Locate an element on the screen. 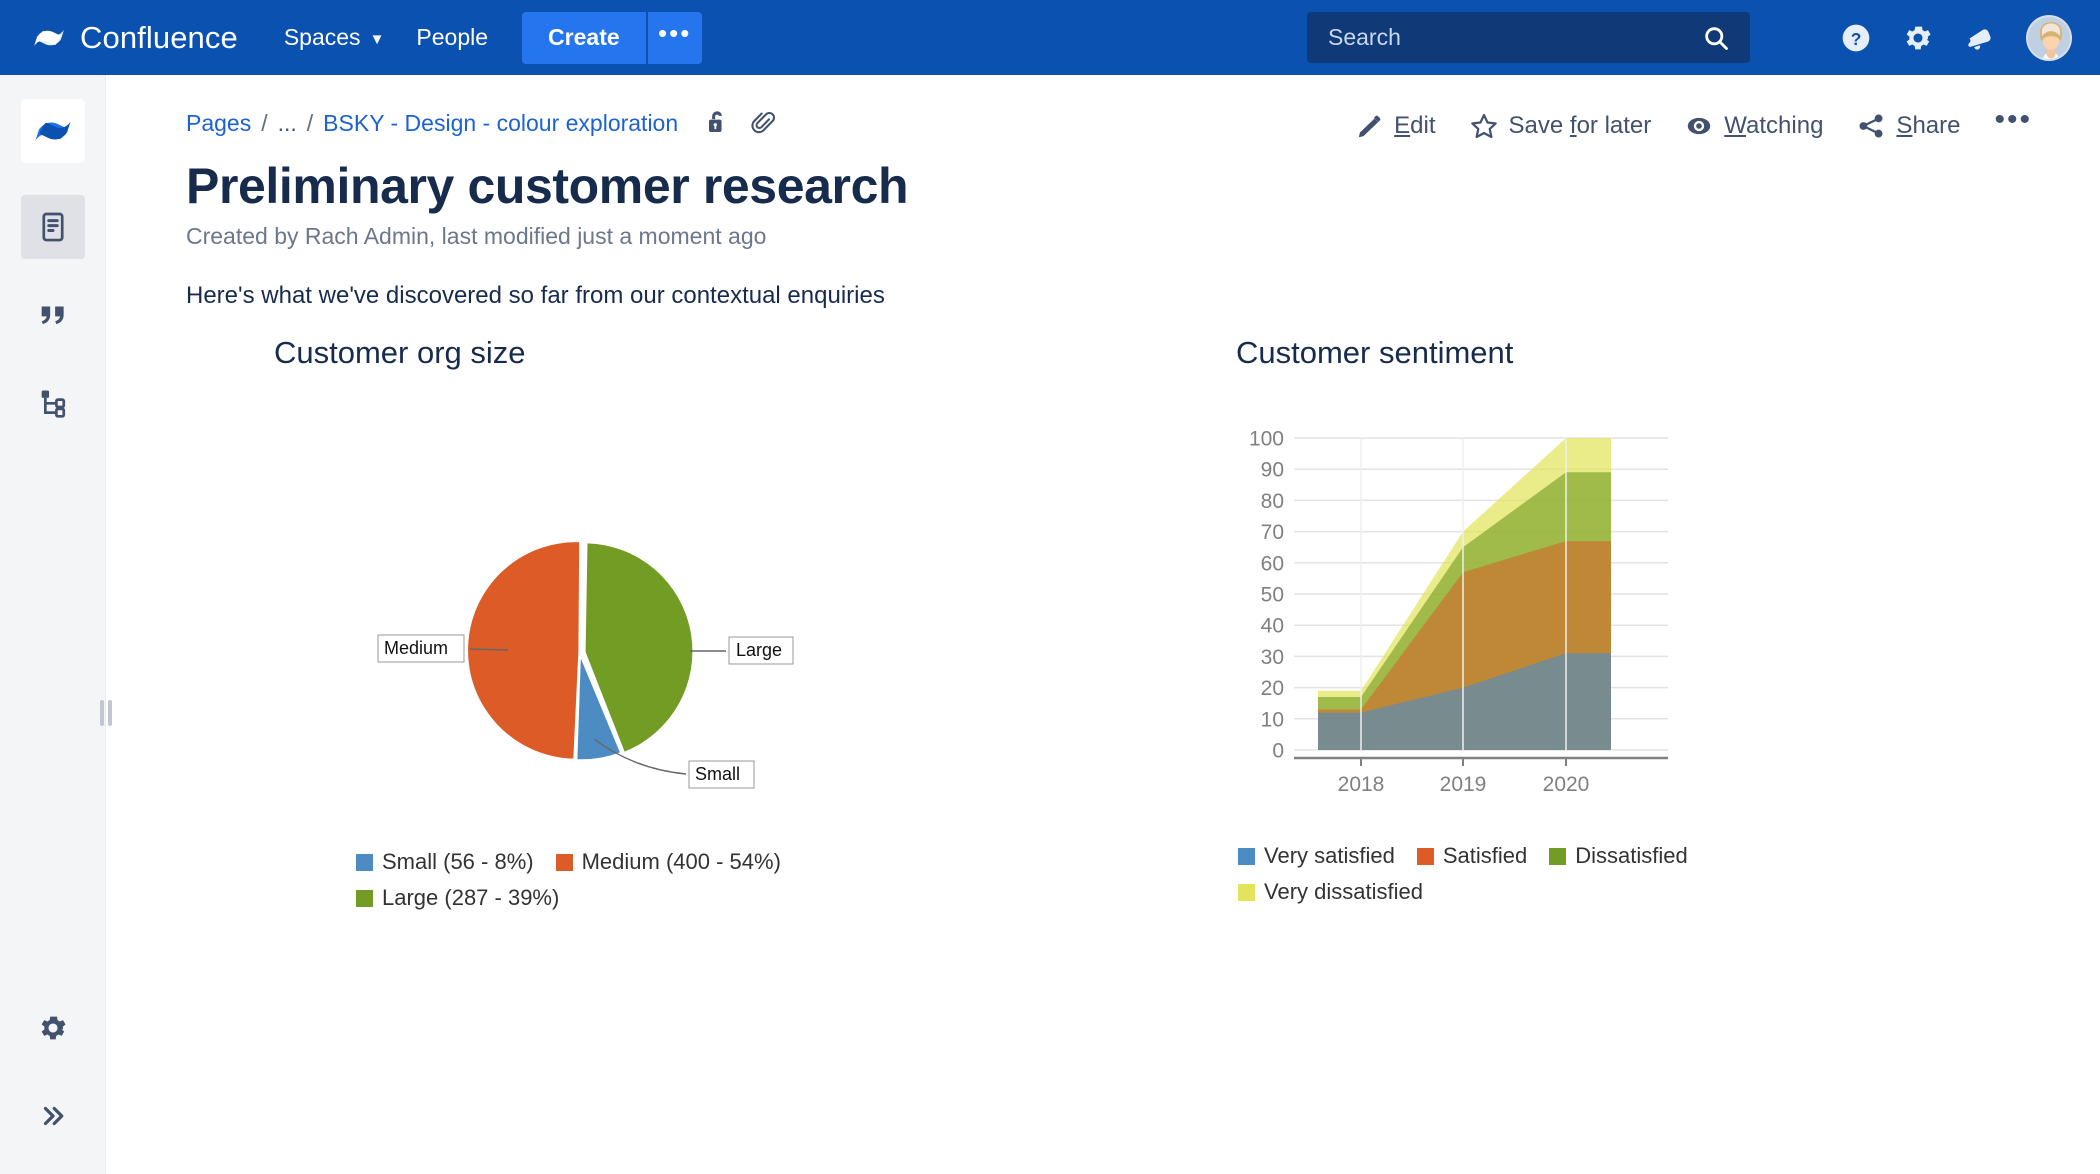 This screenshot has height=1174, width=2100. space-sidebar is located at coordinates (56, 624).